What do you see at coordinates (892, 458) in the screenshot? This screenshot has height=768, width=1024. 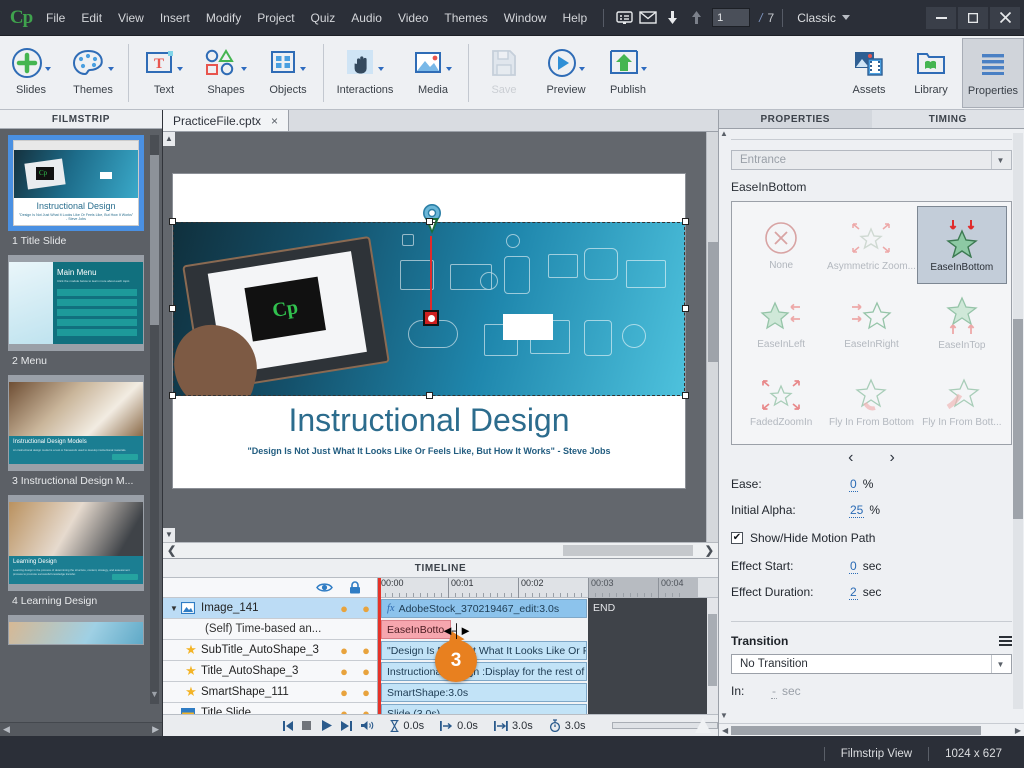 I see `effects-next-page-icon: ›` at bounding box center [892, 458].